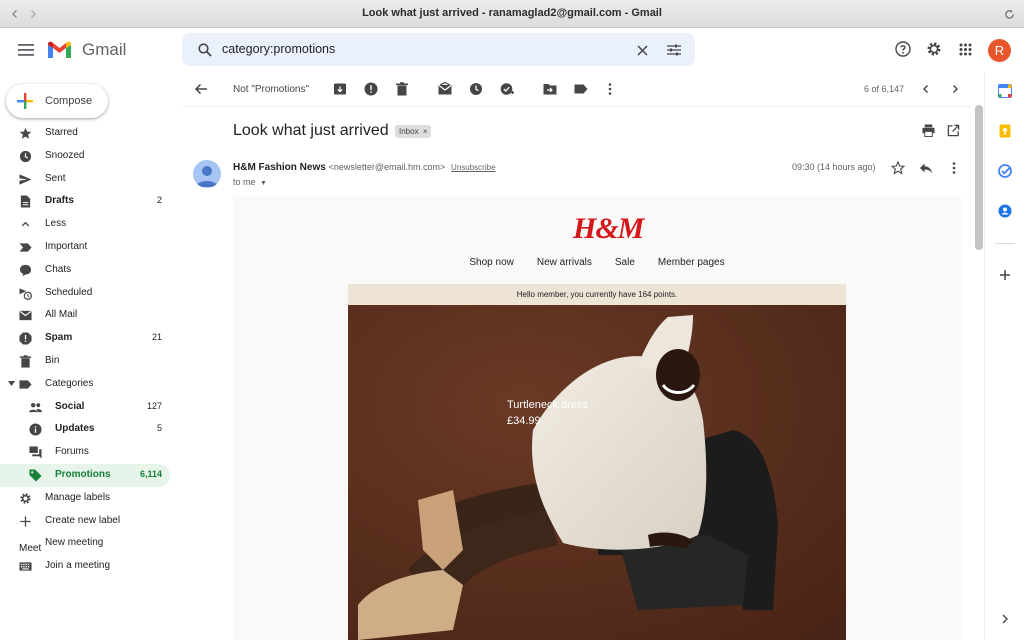  Describe the element at coordinates (1005, 619) in the screenshot. I see `expand-panel-chevron-icon` at that location.